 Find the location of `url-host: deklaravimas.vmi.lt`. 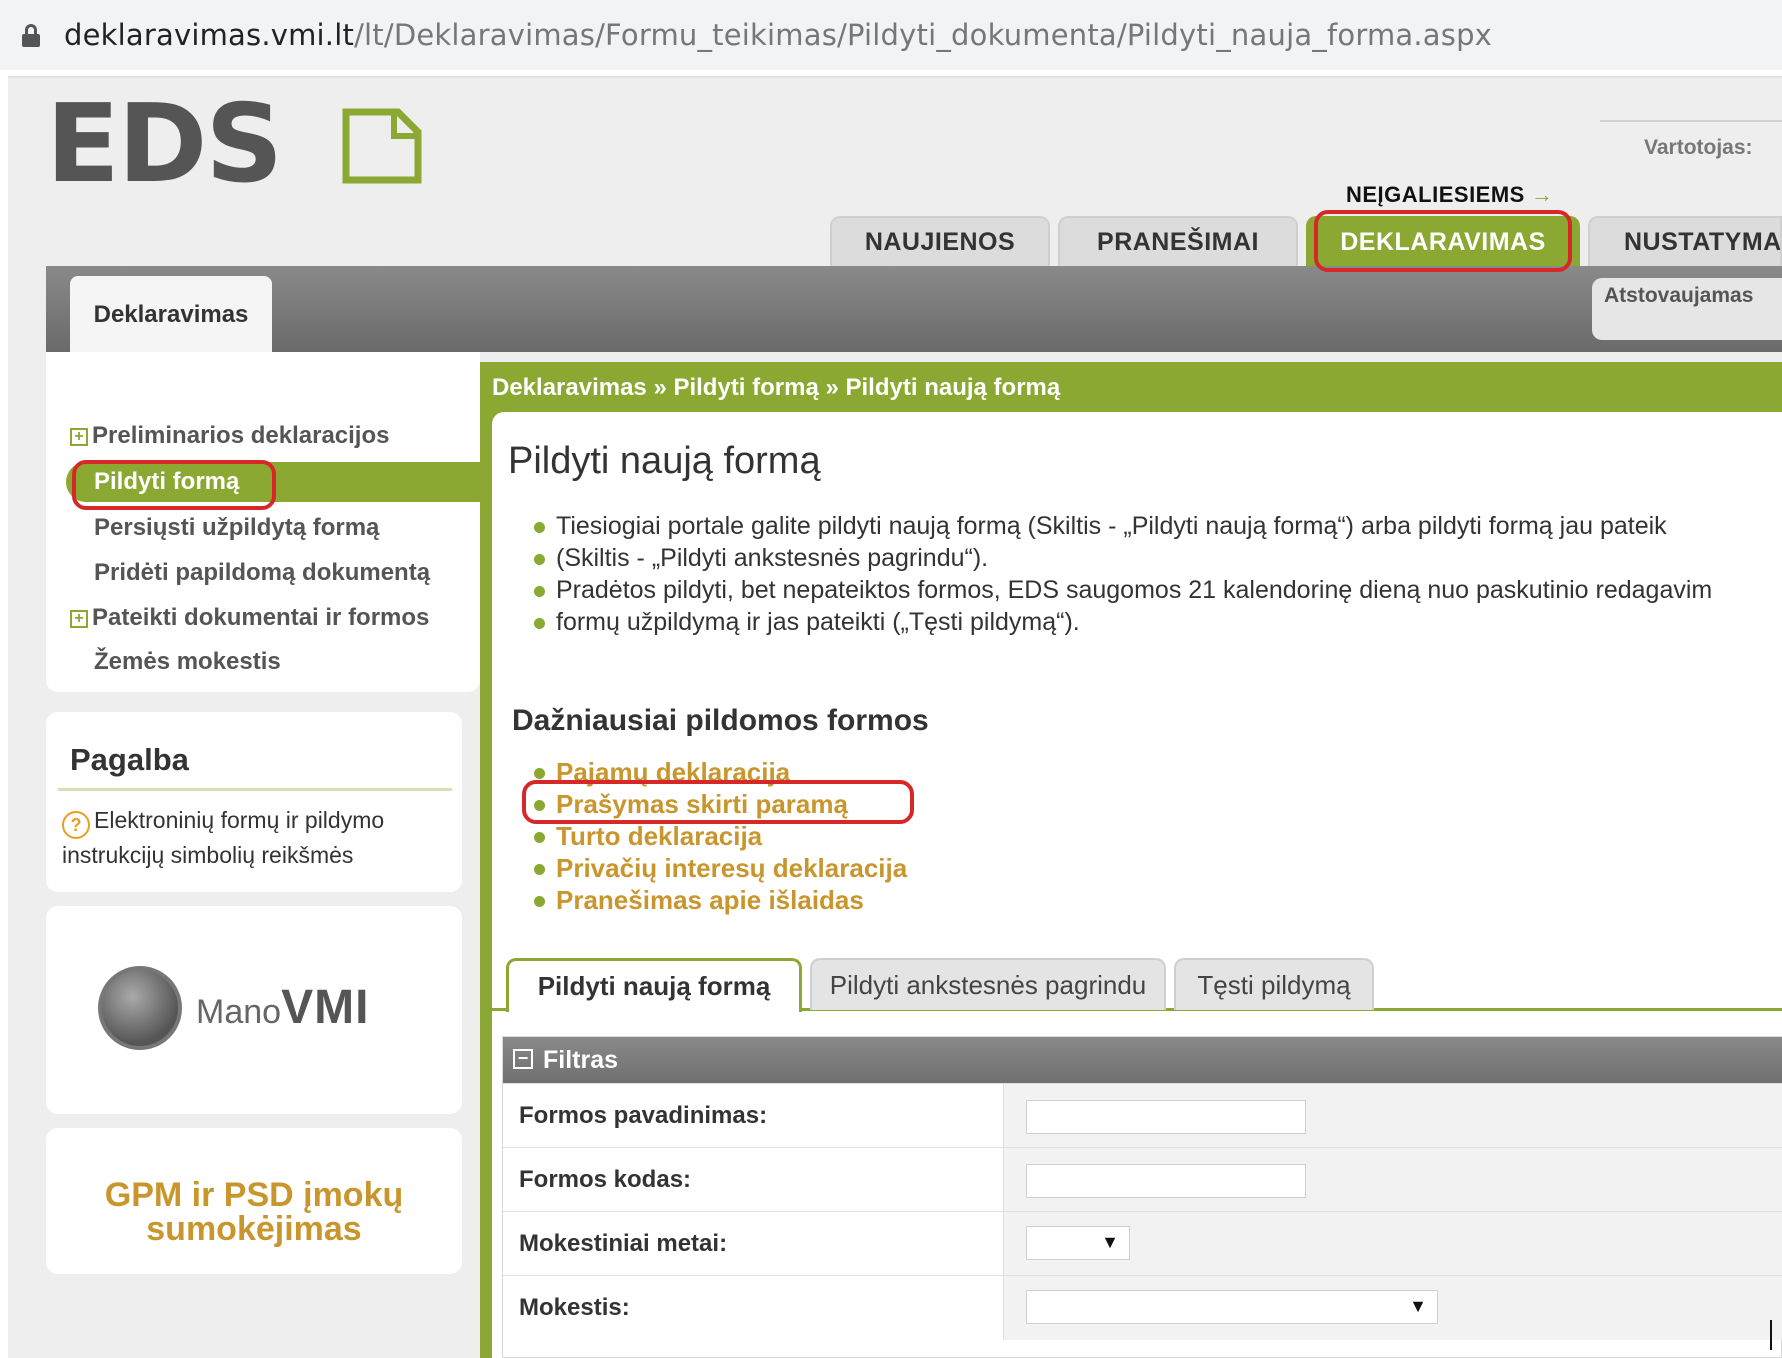

url-host: deklaravimas.vmi.lt is located at coordinates (209, 35).